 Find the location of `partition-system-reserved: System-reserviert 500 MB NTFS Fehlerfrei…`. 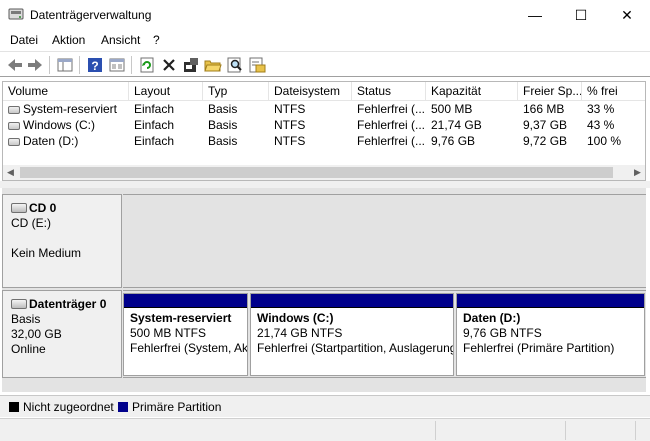

partition-system-reserved: System-reserviert 500 MB NTFS Fehlerfrei… is located at coordinates (185, 334).